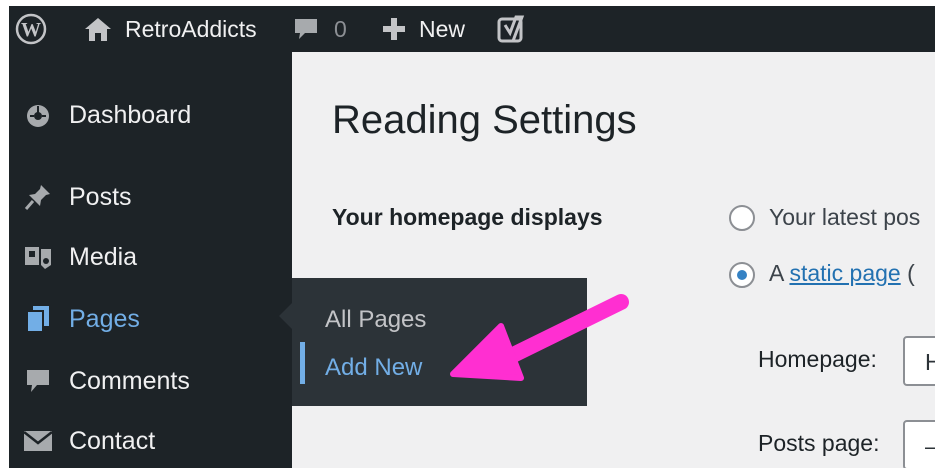  I want to click on pink-arrow-icon, so click(539, 337).